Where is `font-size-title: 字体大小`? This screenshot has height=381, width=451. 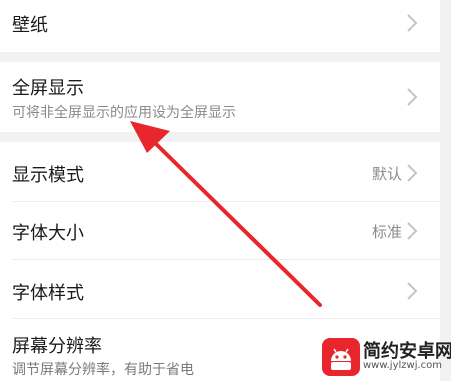 font-size-title: 字体大小 is located at coordinates (48, 233).